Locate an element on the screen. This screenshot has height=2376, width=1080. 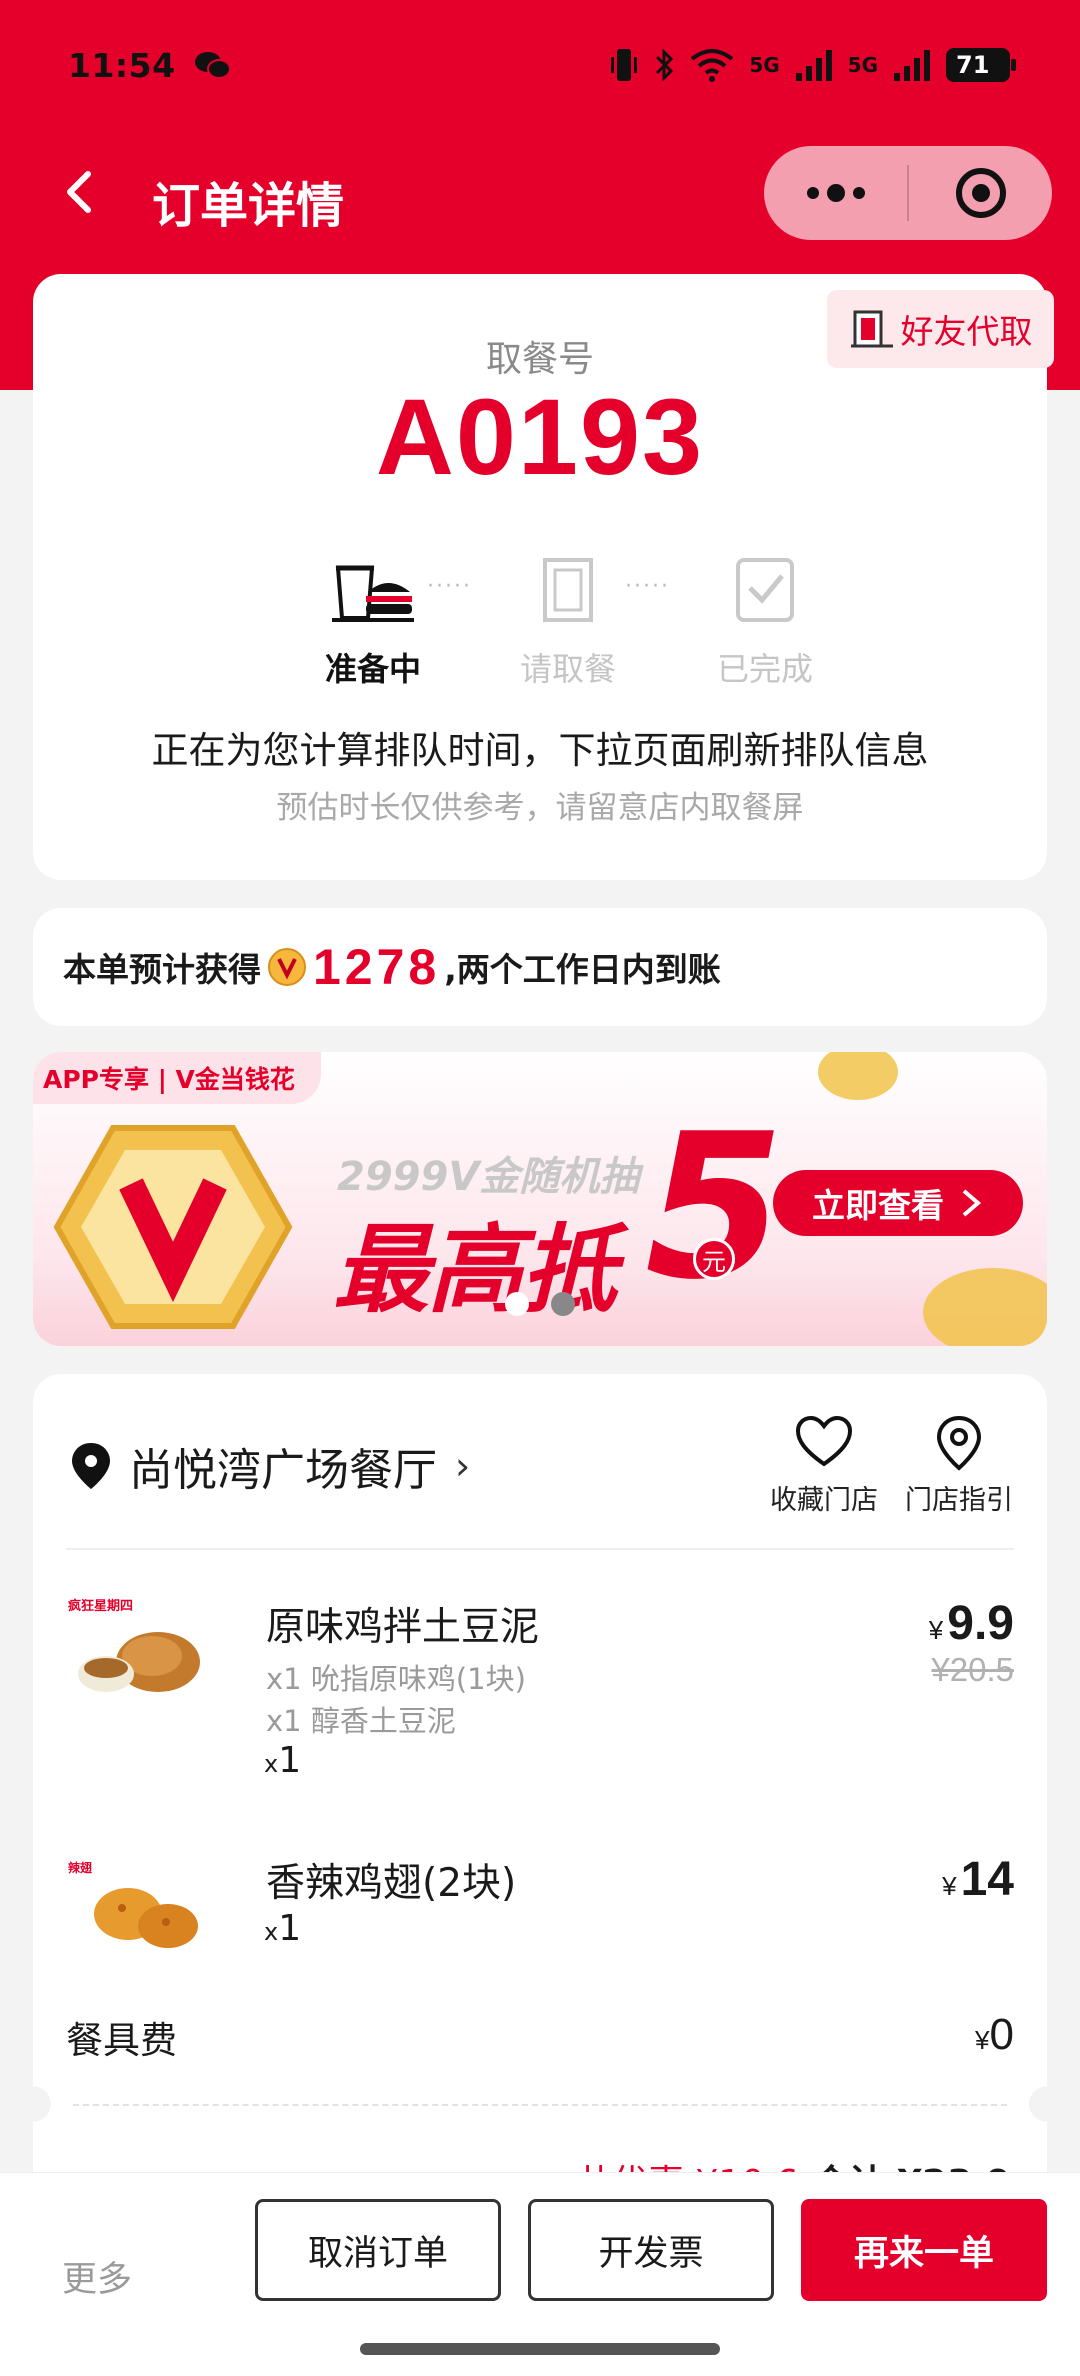
step-preparing: 准备中 is located at coordinates (373, 617).